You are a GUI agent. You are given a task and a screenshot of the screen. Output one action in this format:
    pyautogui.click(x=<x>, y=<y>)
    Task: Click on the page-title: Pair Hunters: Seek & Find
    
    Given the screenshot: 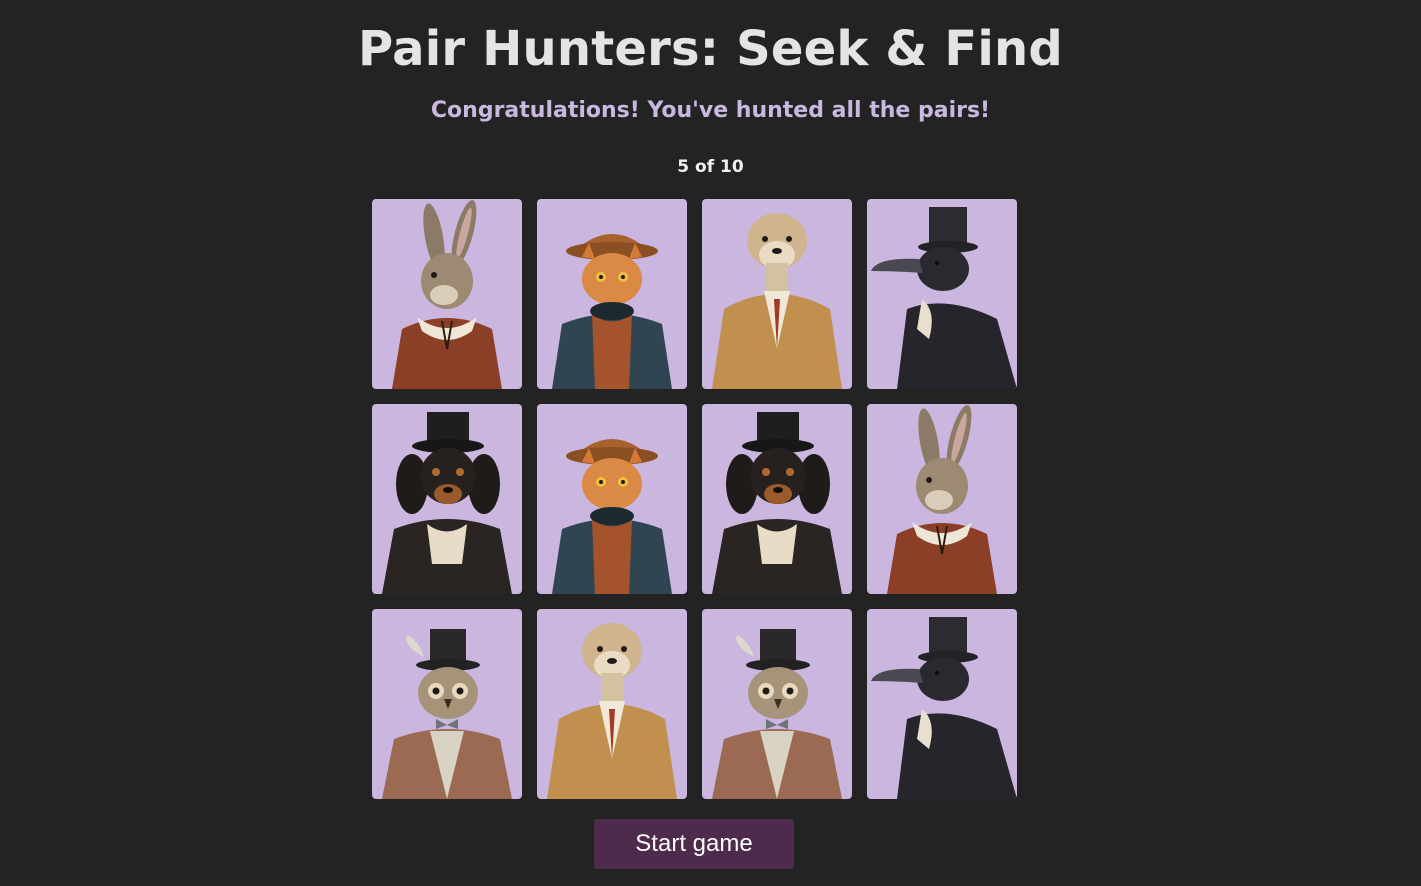 What is the action you would take?
    pyautogui.click(x=710, y=49)
    